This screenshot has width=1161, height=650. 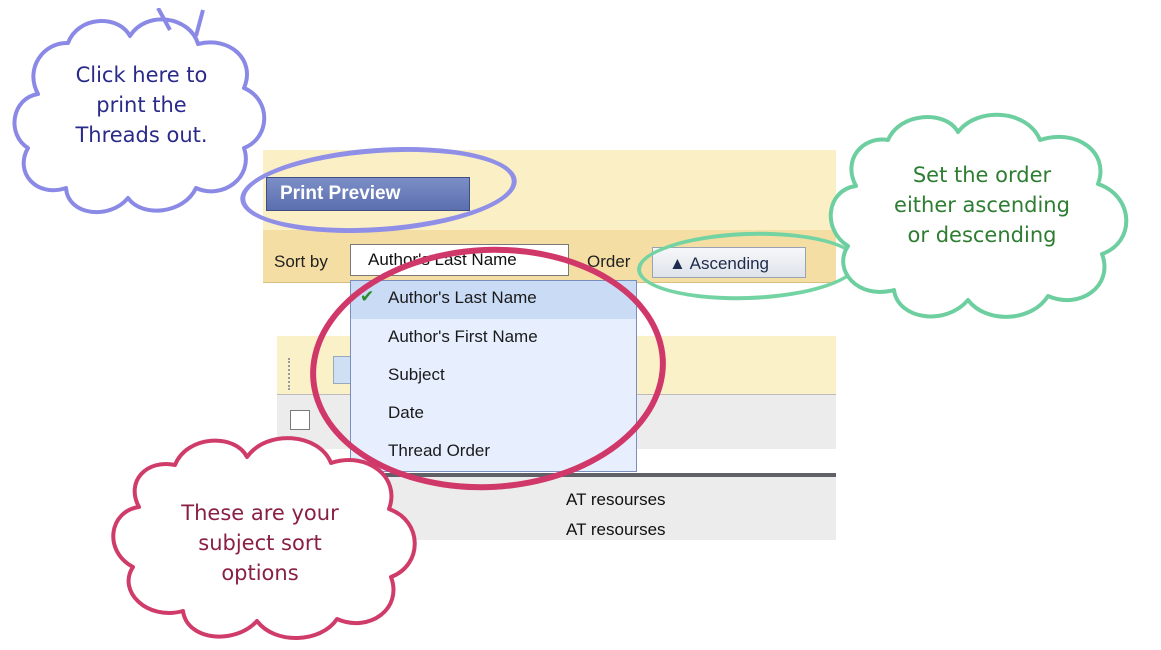 What do you see at coordinates (295, 374) in the screenshot?
I see `drag-handle-icon` at bounding box center [295, 374].